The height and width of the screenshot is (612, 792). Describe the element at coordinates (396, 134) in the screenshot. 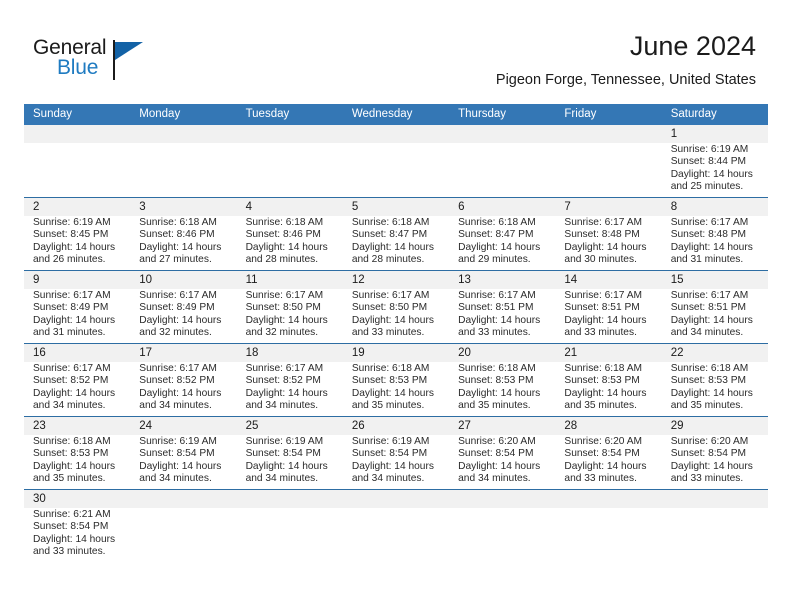

I see `day-number-band: 1` at that location.